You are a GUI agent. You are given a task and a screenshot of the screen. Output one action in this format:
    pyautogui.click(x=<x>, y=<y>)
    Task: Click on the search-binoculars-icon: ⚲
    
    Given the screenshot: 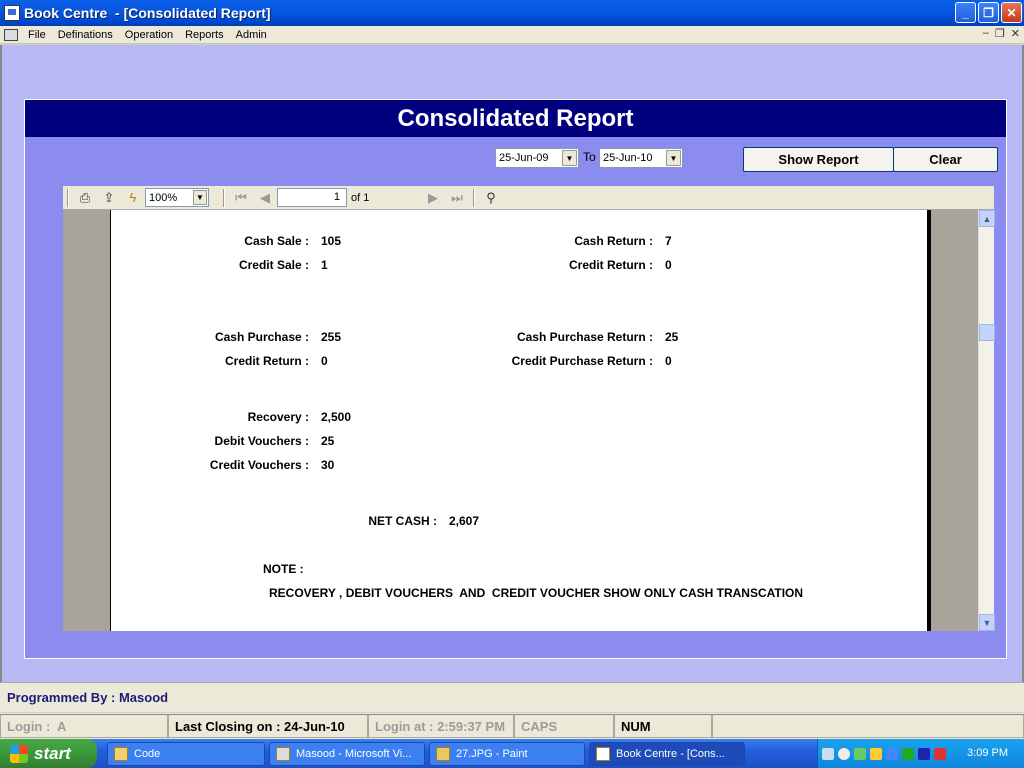 What is the action you would take?
    pyautogui.click(x=491, y=198)
    